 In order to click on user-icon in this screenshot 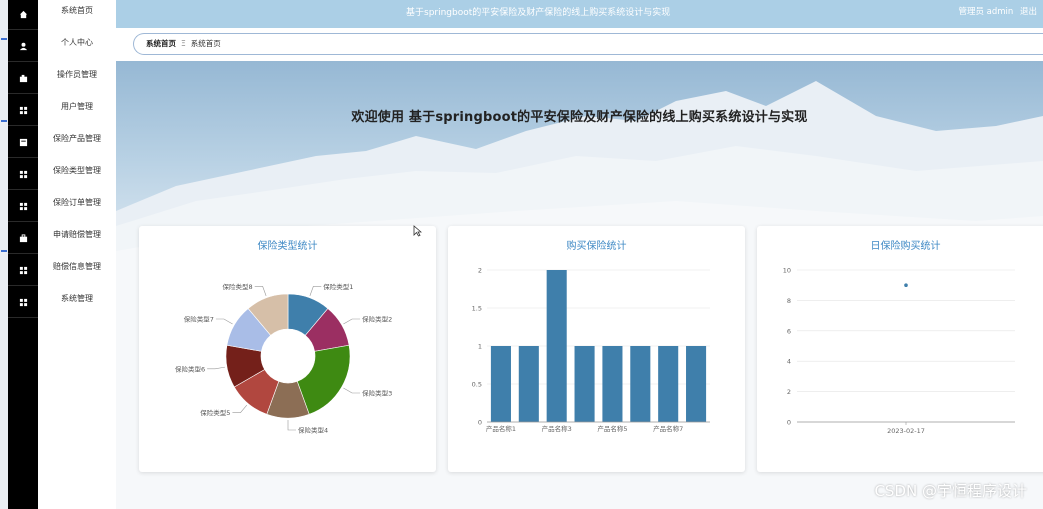, I will do `click(23, 47)`.